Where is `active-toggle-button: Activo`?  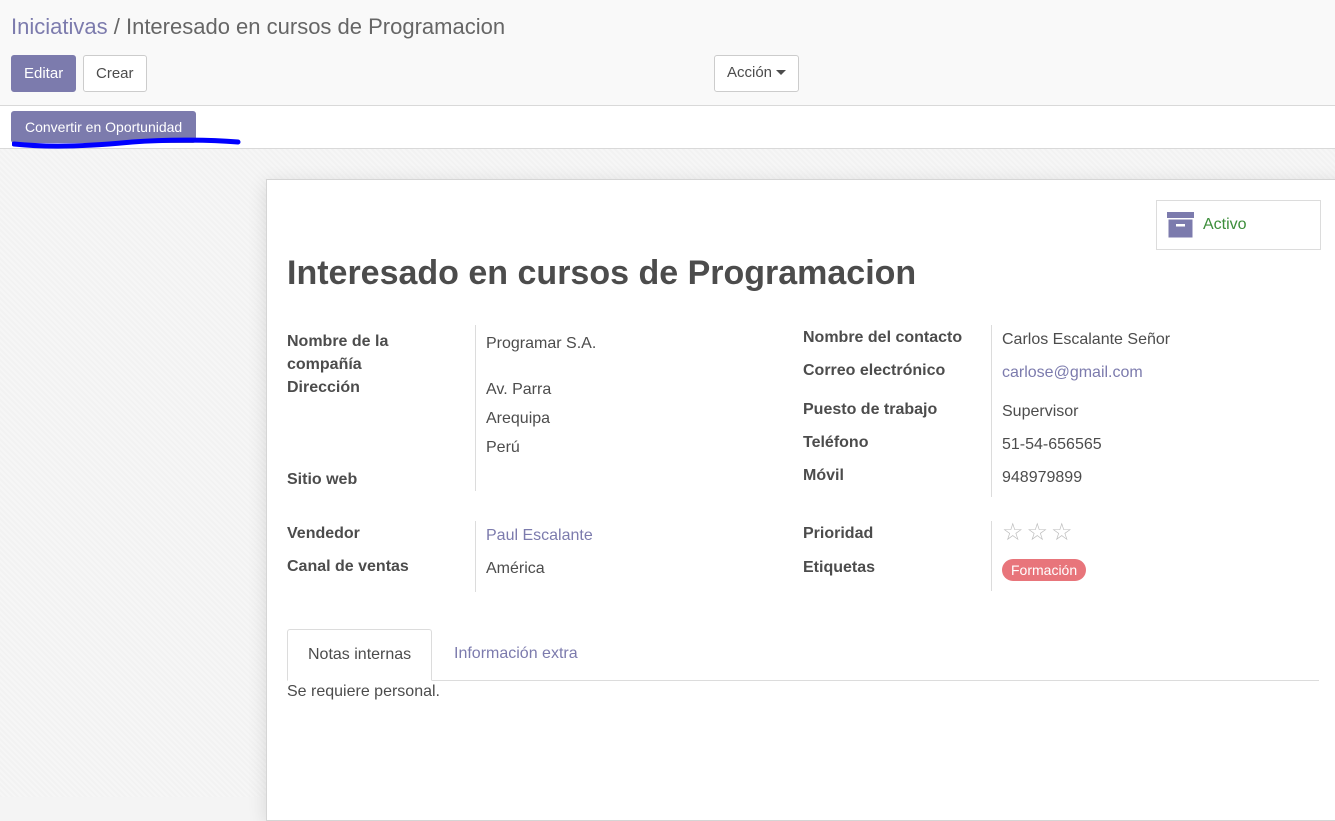
active-toggle-button: Activo is located at coordinates (1238, 225).